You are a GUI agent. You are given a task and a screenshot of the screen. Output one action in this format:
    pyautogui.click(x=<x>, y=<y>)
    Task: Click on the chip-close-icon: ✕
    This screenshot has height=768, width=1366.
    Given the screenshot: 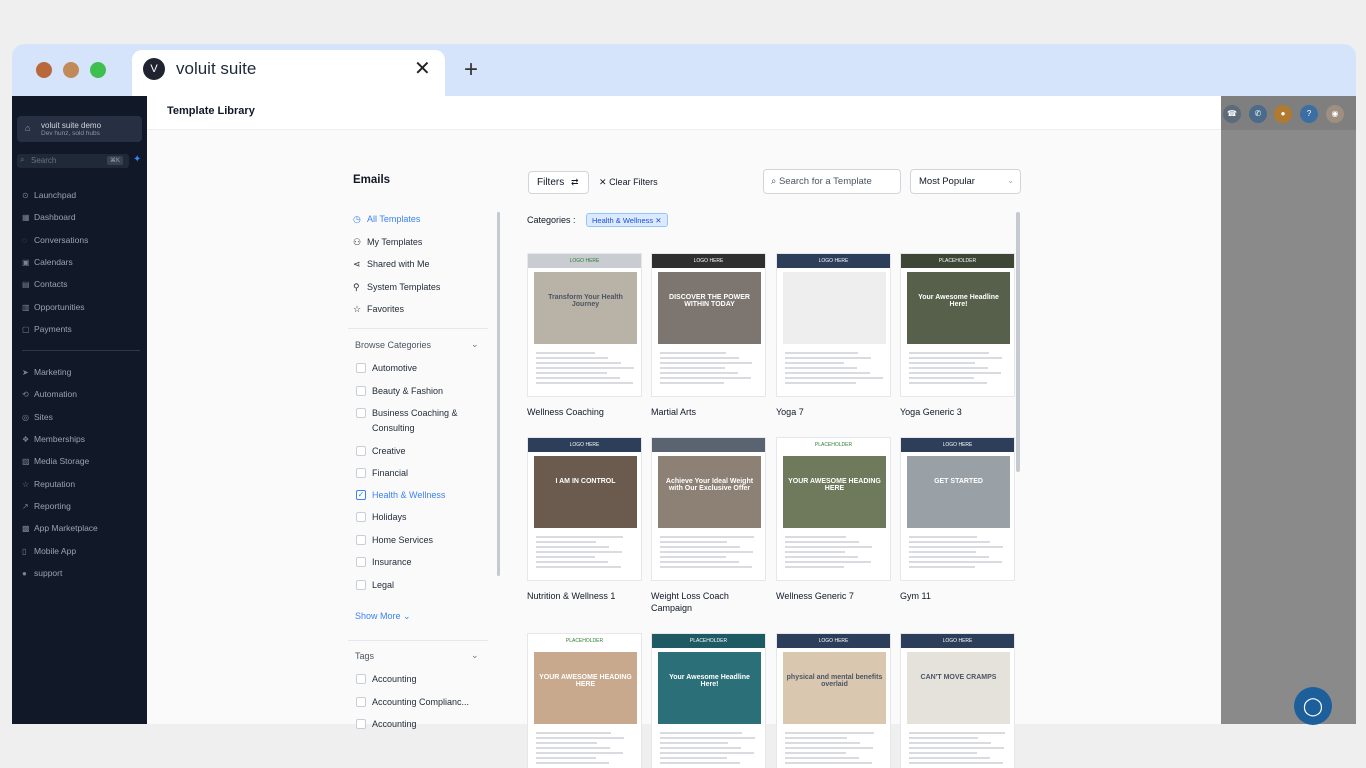 What is the action you would take?
    pyautogui.click(x=658, y=220)
    